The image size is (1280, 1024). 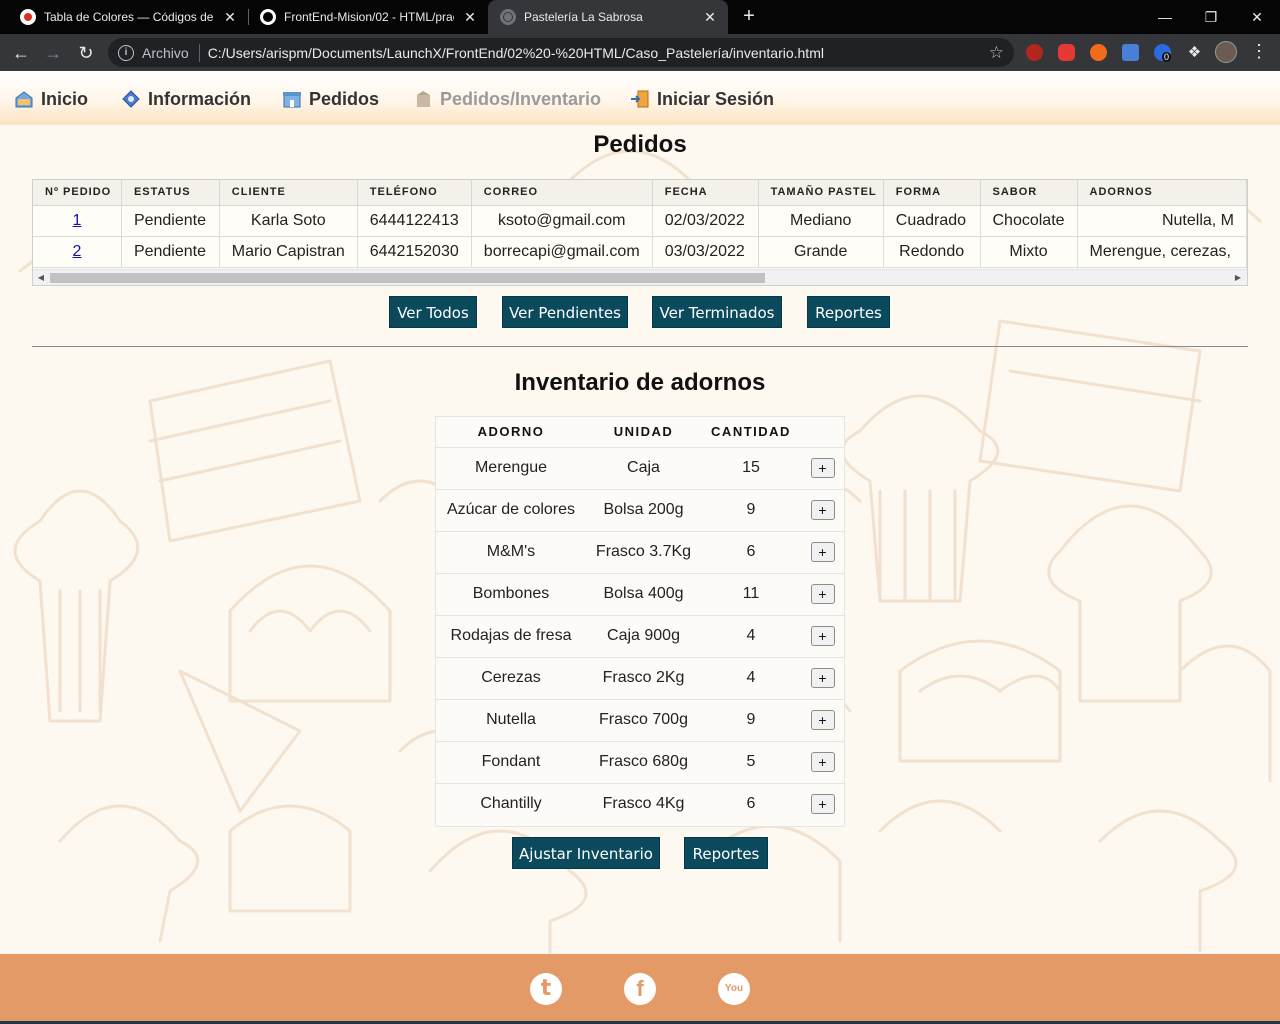 What do you see at coordinates (996, 53) in the screenshot?
I see `bookmark-star-icon: ☆` at bounding box center [996, 53].